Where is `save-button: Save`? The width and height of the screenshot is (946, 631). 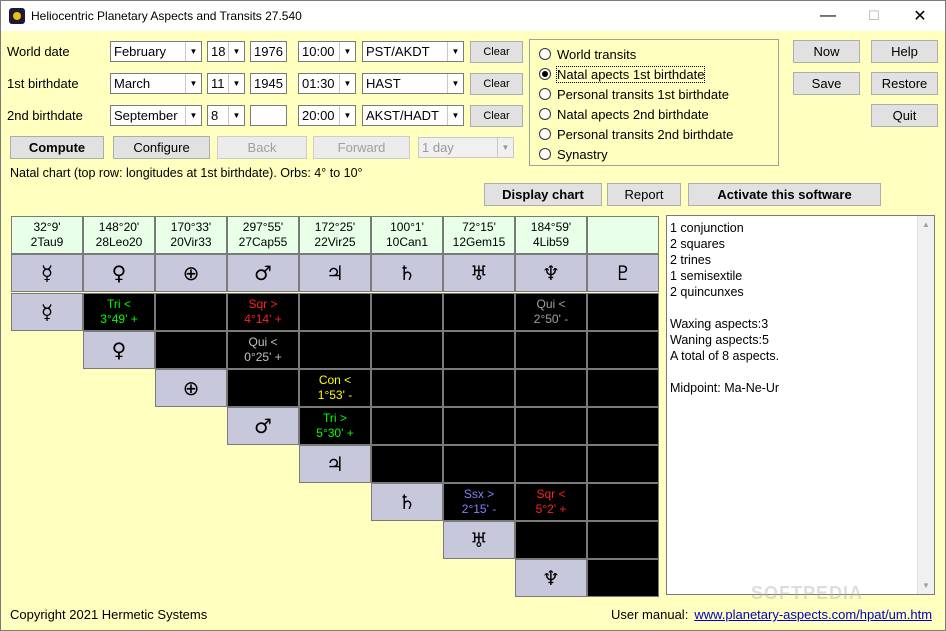 save-button: Save is located at coordinates (826, 83).